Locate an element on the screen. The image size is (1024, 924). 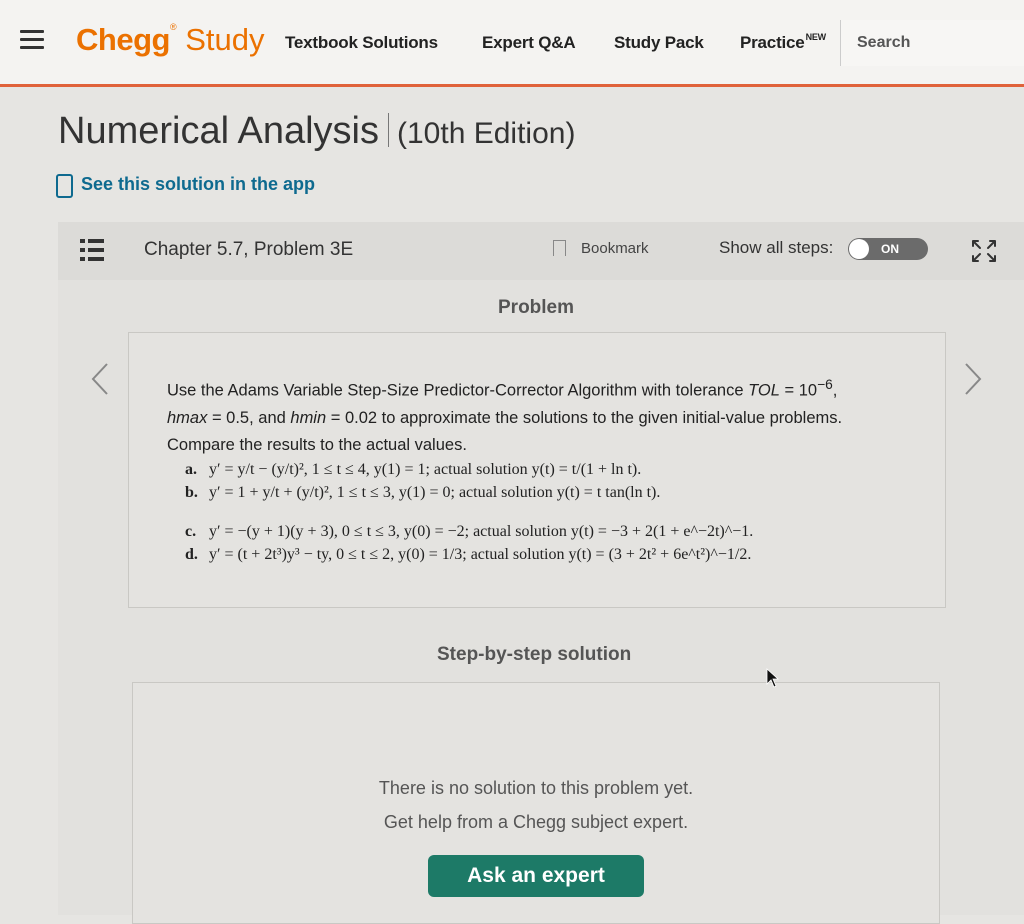
page-title: Numerical Analysis (10th Edition) is located at coordinates (316, 131).